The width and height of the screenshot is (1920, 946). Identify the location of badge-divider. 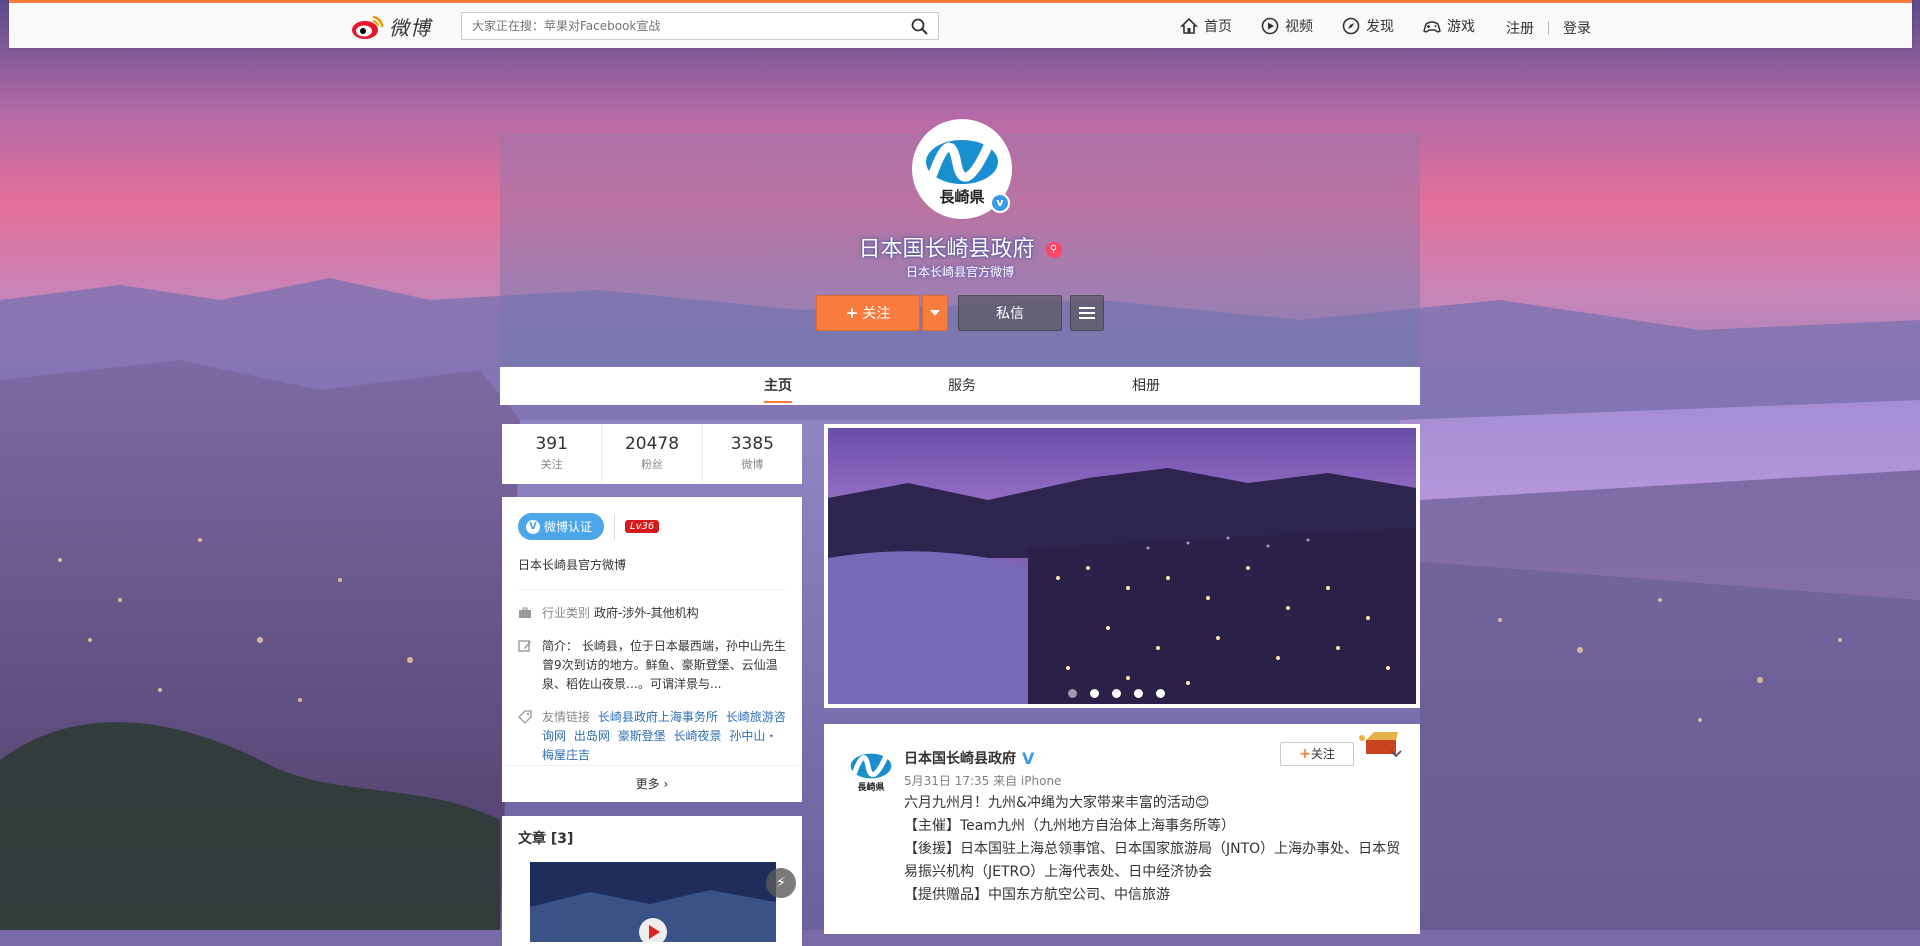
(615, 526).